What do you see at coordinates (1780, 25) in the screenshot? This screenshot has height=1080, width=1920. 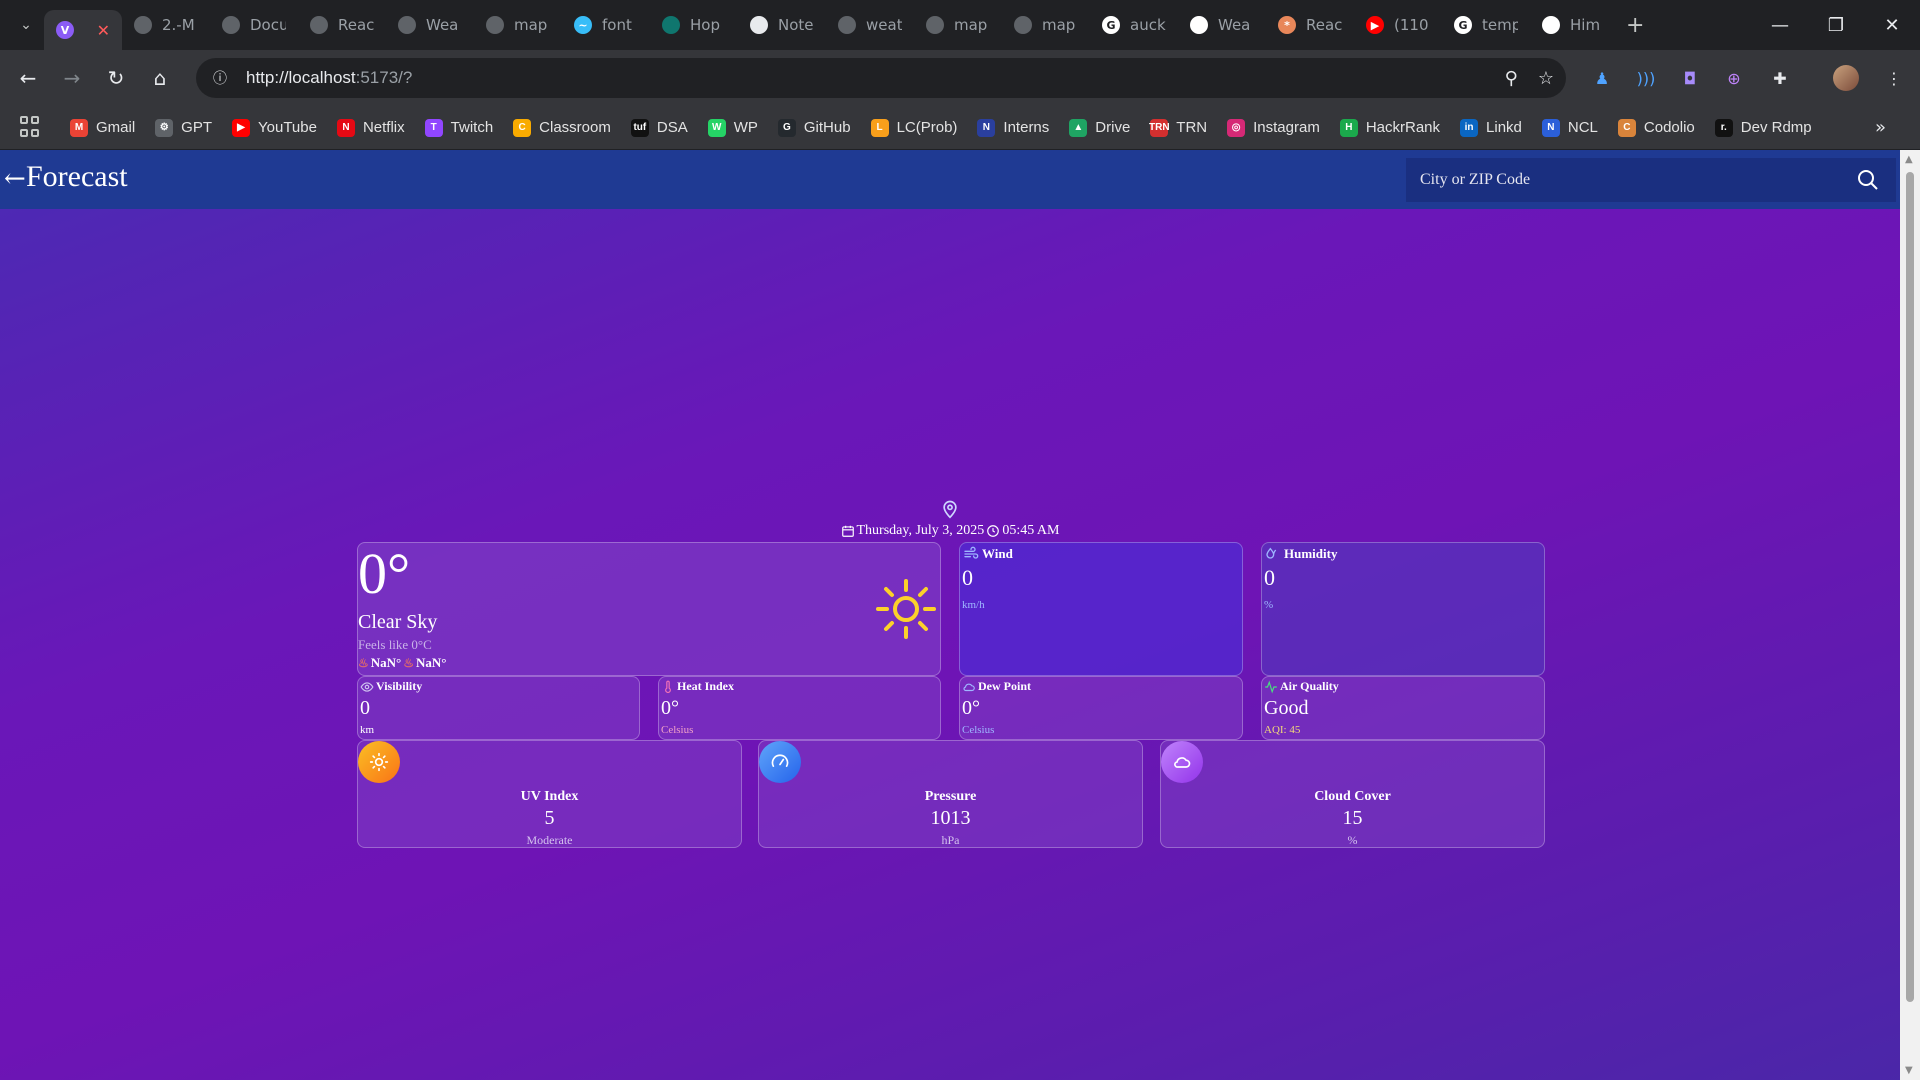 I see `minimize-button: —` at bounding box center [1780, 25].